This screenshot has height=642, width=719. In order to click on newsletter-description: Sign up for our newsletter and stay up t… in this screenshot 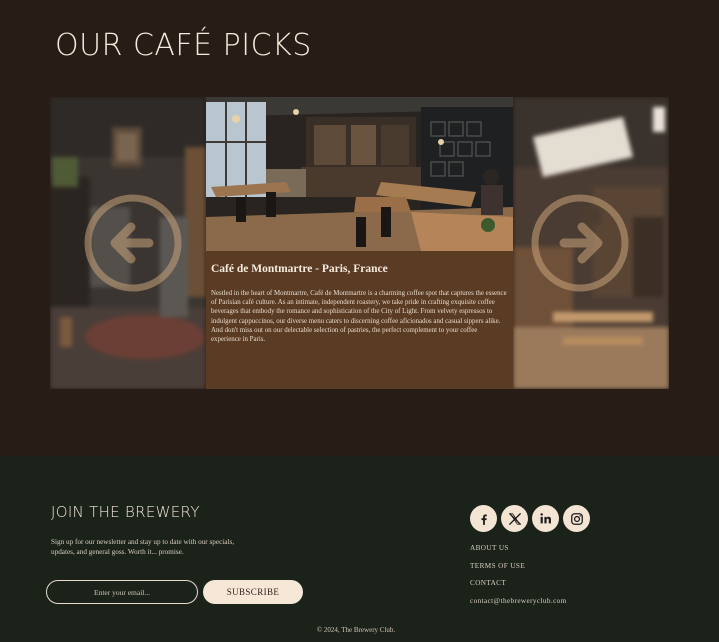, I will do `click(143, 547)`.